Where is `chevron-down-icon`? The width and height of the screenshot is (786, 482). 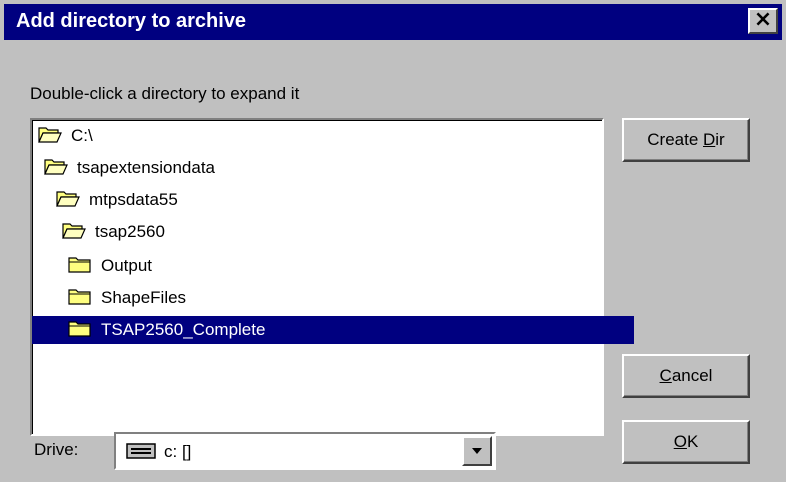
chevron-down-icon is located at coordinates (477, 451).